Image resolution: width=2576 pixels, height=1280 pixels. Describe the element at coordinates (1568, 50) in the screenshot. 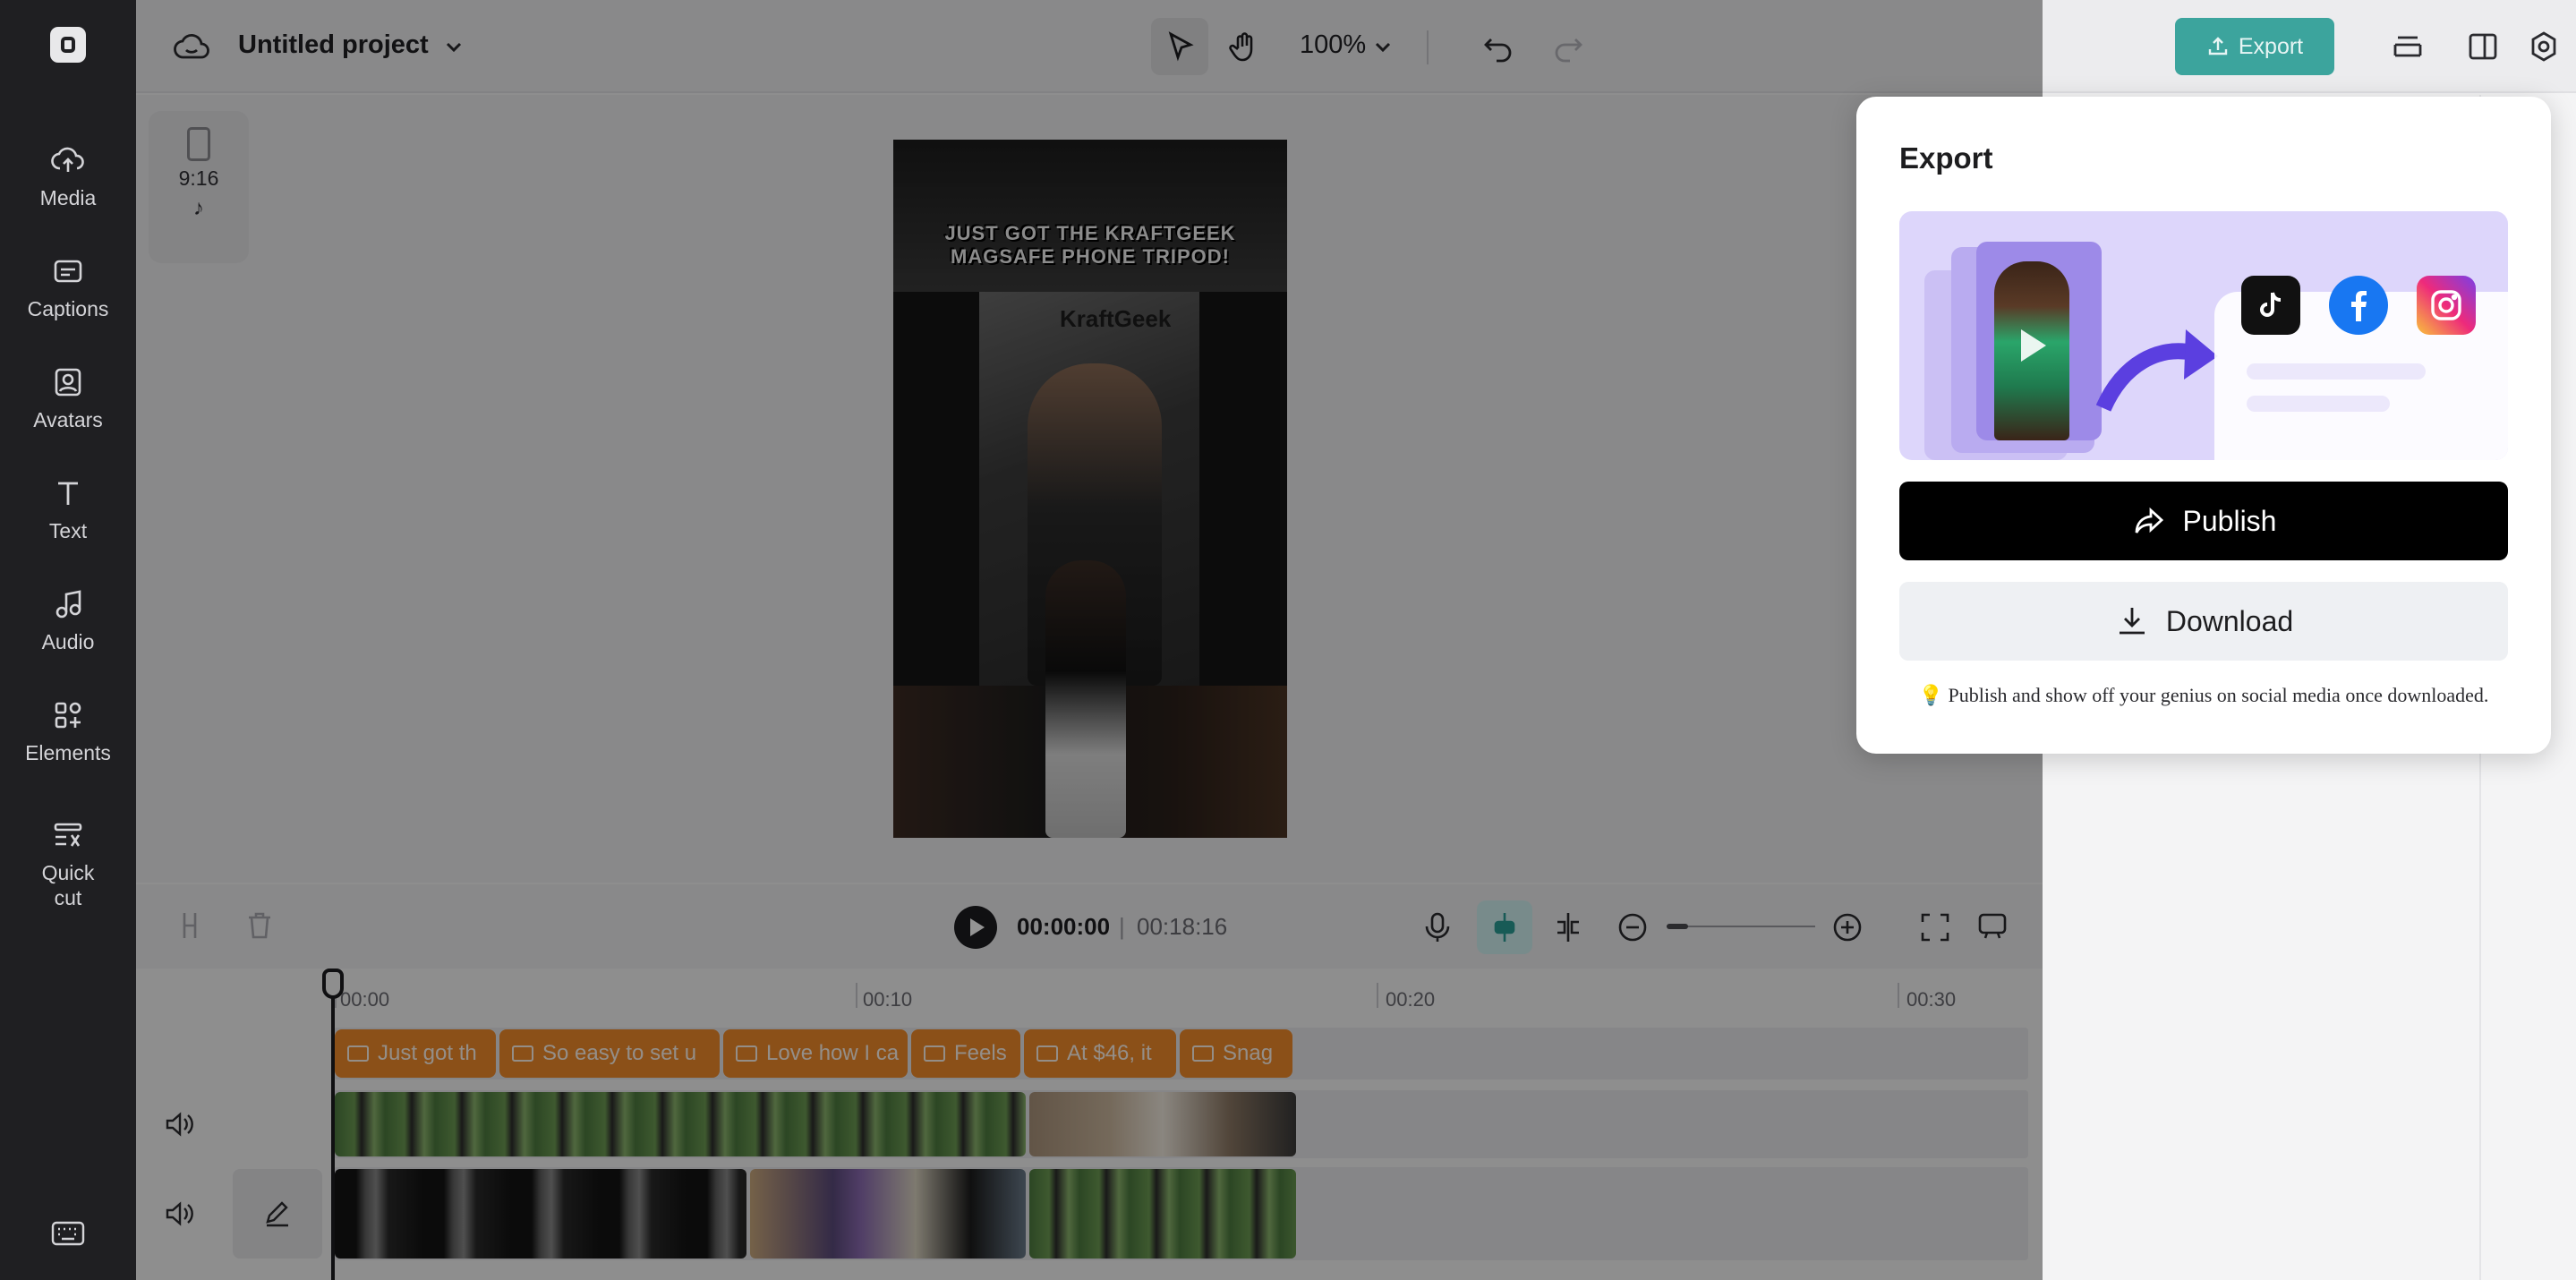

I see `redo-icon` at that location.